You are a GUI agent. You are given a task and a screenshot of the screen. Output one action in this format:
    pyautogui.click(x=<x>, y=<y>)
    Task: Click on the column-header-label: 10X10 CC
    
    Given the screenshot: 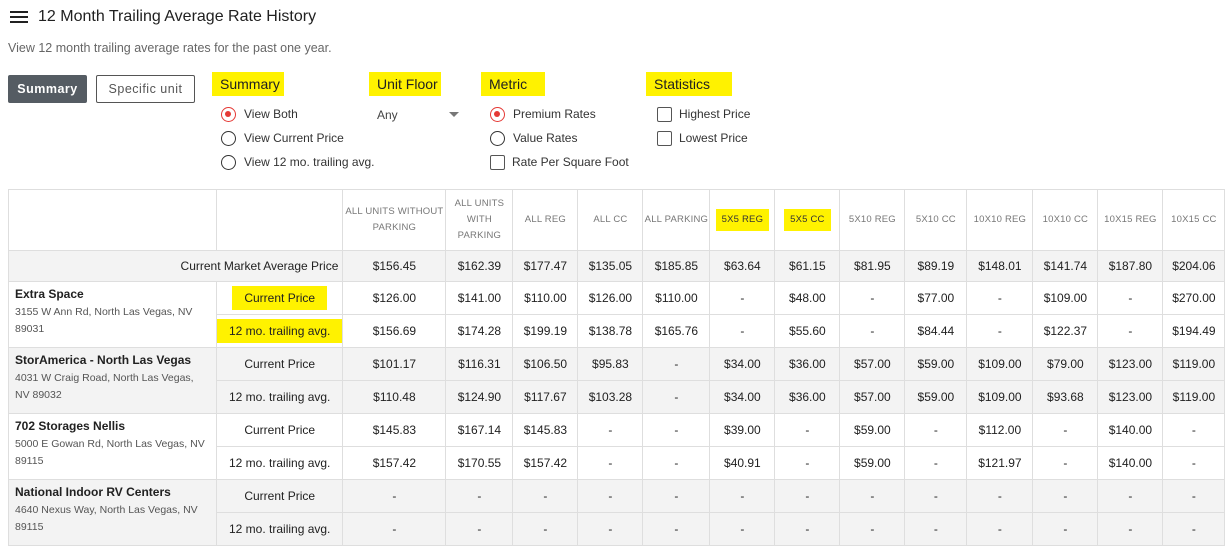 What is the action you would take?
    pyautogui.click(x=1065, y=219)
    